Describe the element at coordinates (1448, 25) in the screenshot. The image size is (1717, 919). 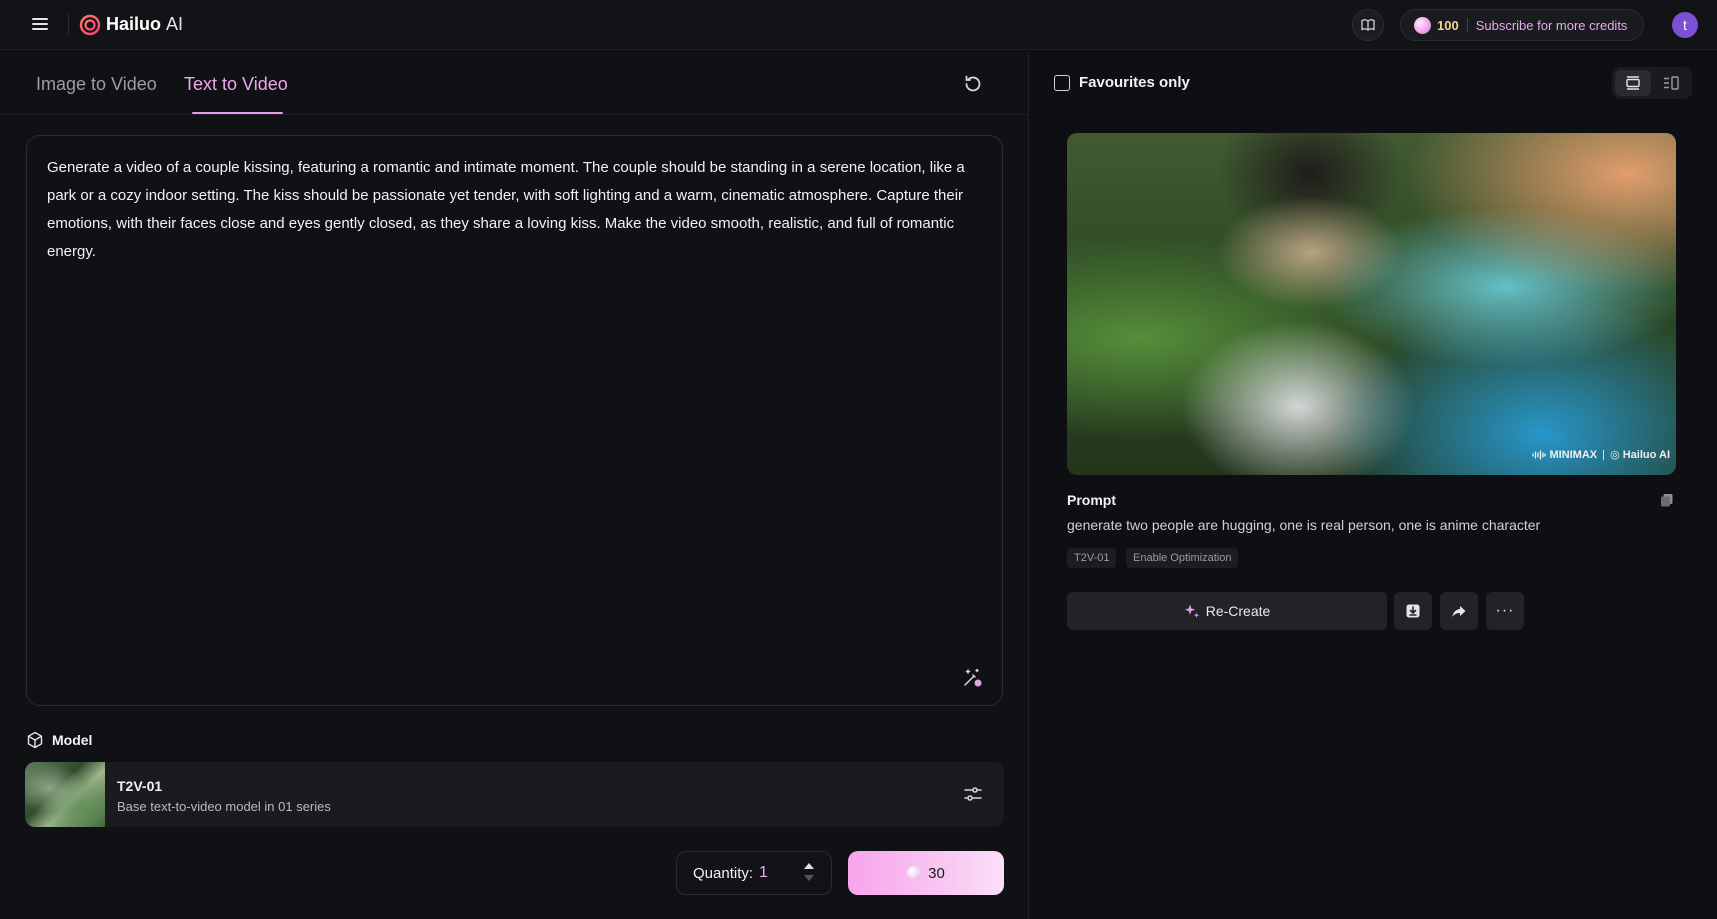
I see `credit-count: 100` at that location.